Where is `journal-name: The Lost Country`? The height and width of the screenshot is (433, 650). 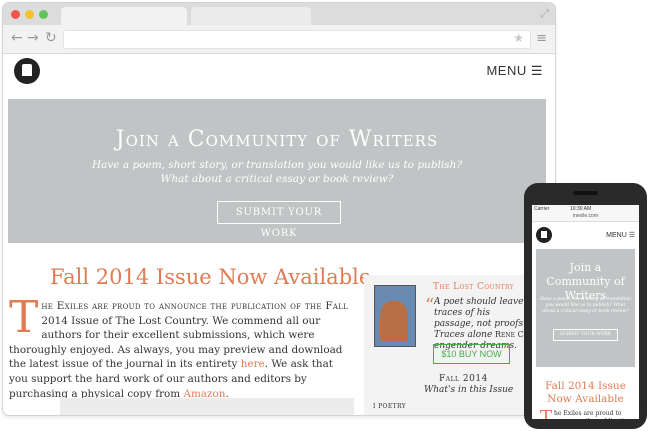 journal-name: The Lost Country is located at coordinates (474, 287).